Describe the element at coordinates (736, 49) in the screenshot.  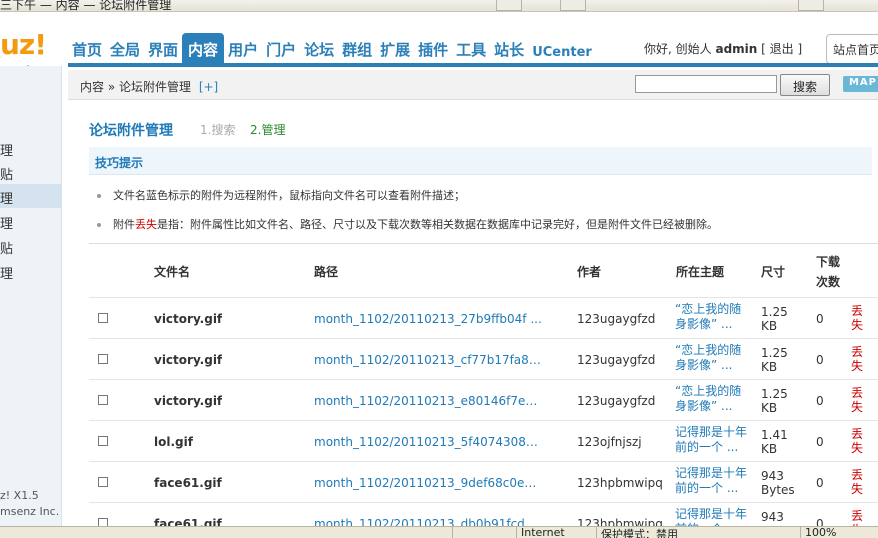
I see `username: admin` at that location.